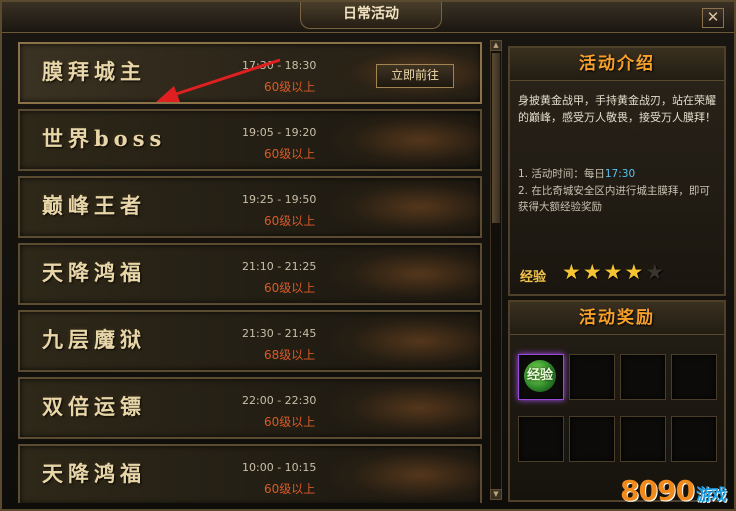 This screenshot has width=736, height=511. What do you see at coordinates (94, 339) in the screenshot?
I see `activity-name: 九层魔狱` at bounding box center [94, 339].